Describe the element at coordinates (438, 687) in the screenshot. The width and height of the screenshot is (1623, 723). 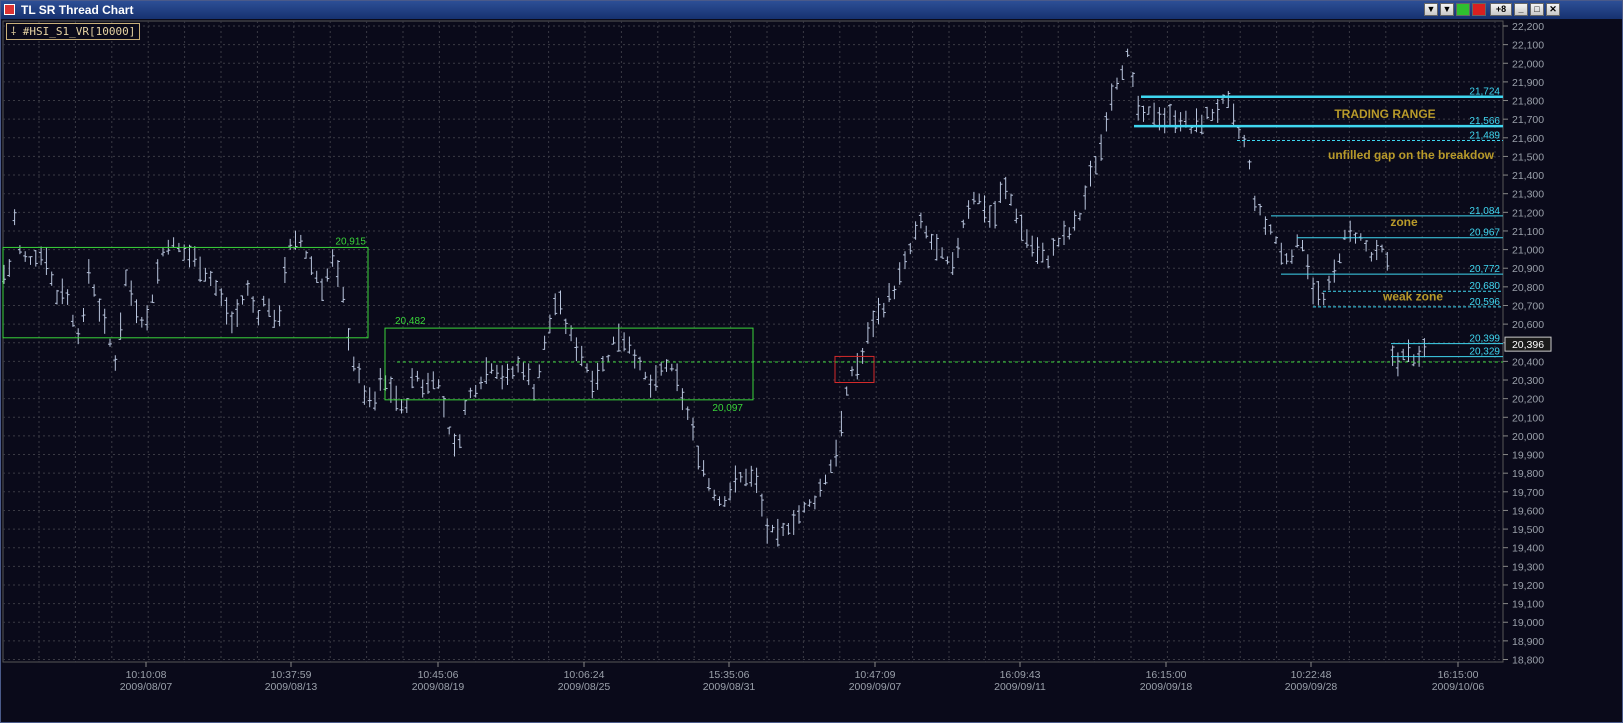
I see `x-tick-date: 2009/08/19` at that location.